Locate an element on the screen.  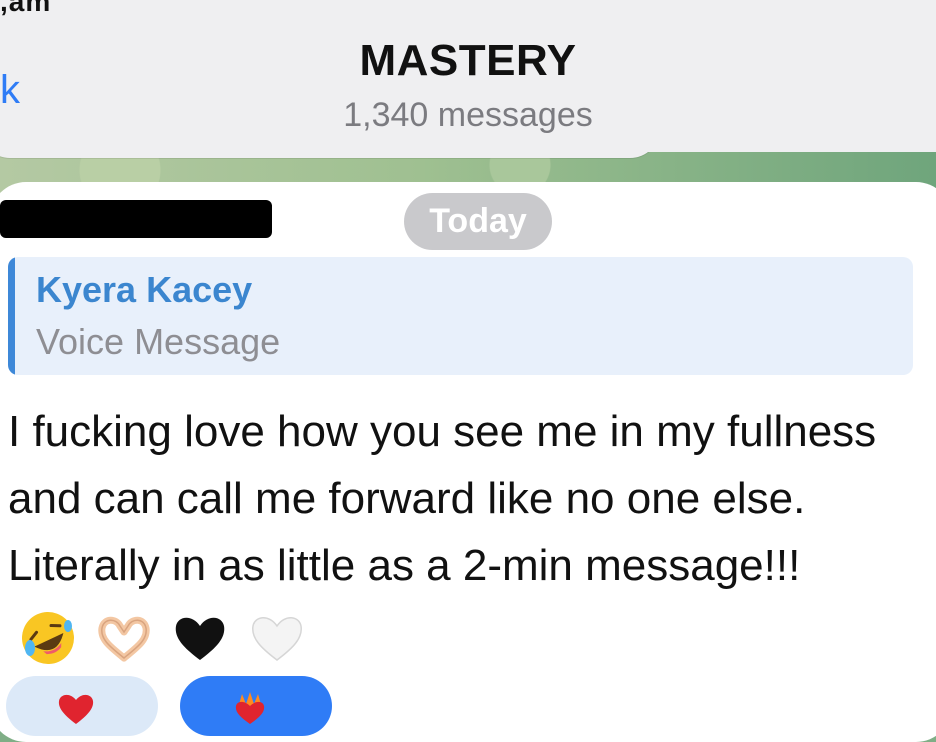
chat-member-count: 1,340 messages is located at coordinates (468, 115).